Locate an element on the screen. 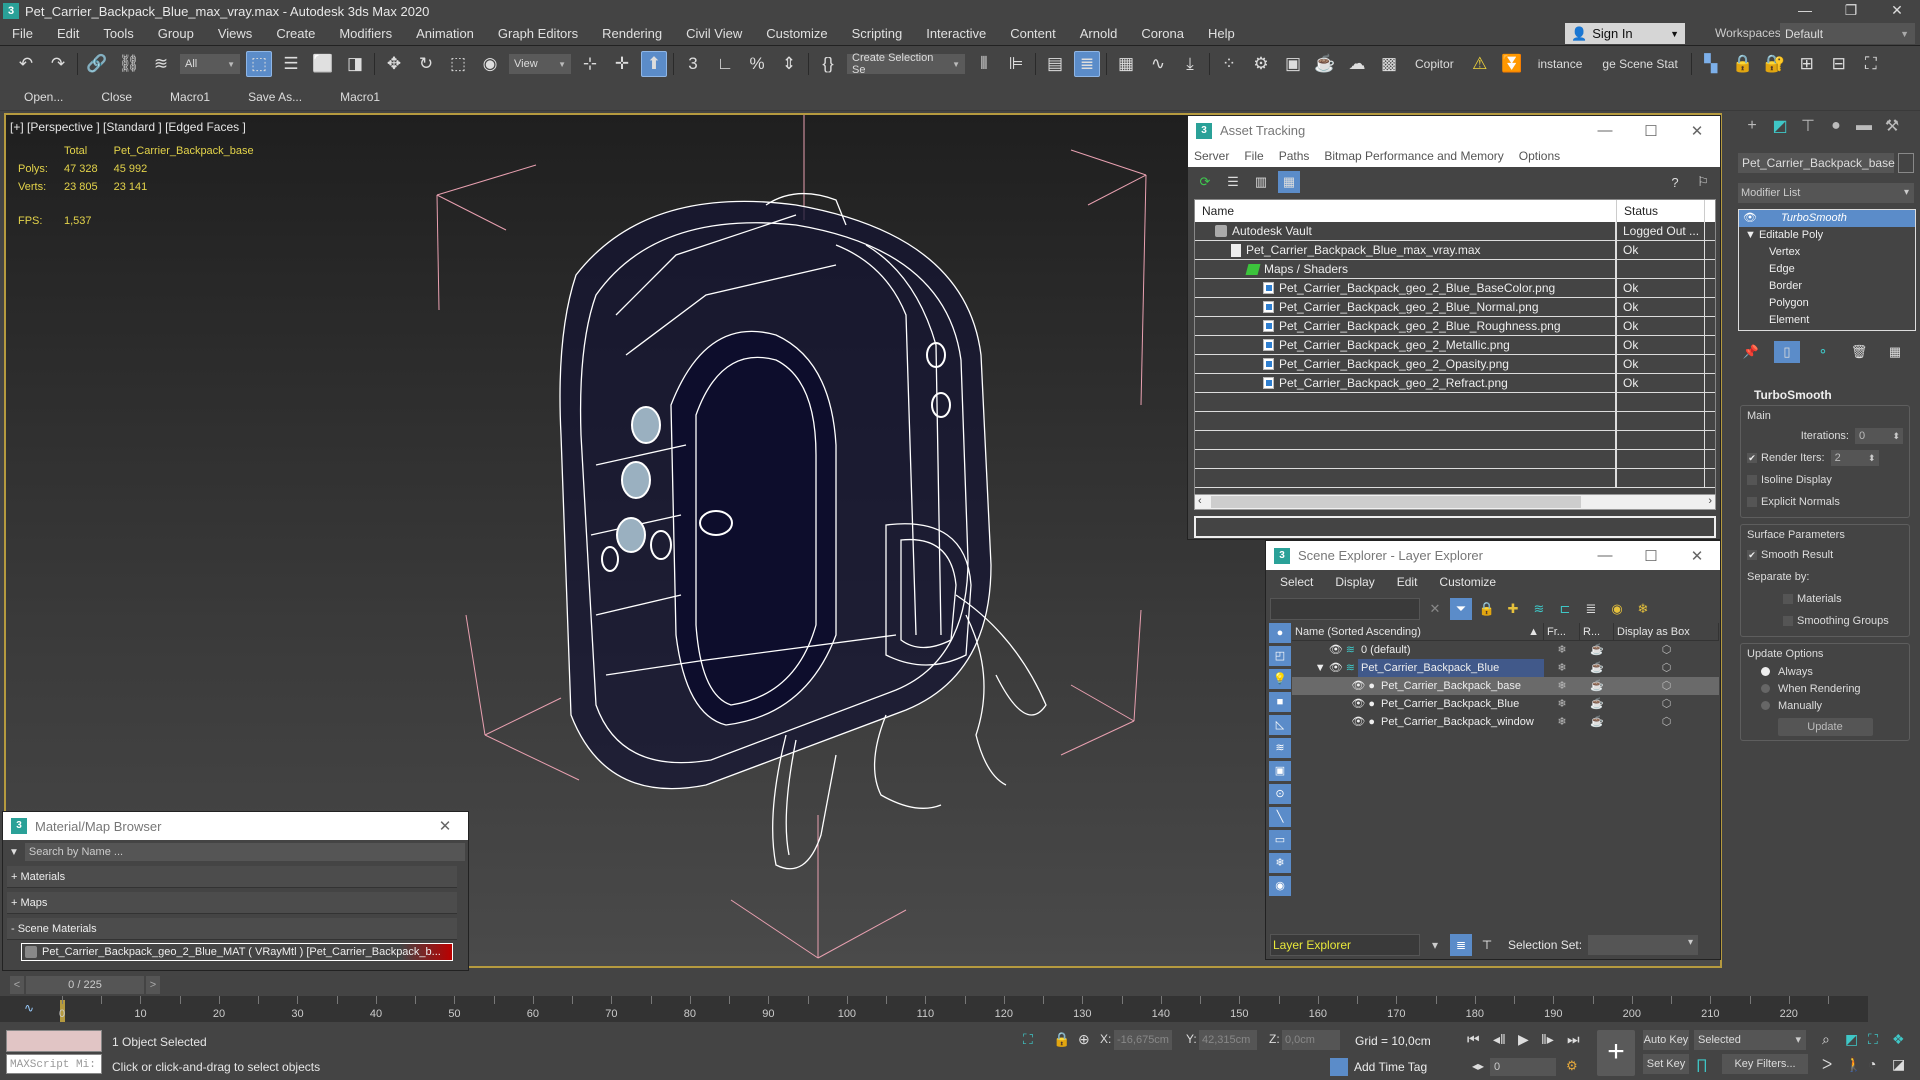 This screenshot has width=1920, height=1080. at-menu-bitmap-performance: Bitmap Performance and Memory is located at coordinates (1413, 156).